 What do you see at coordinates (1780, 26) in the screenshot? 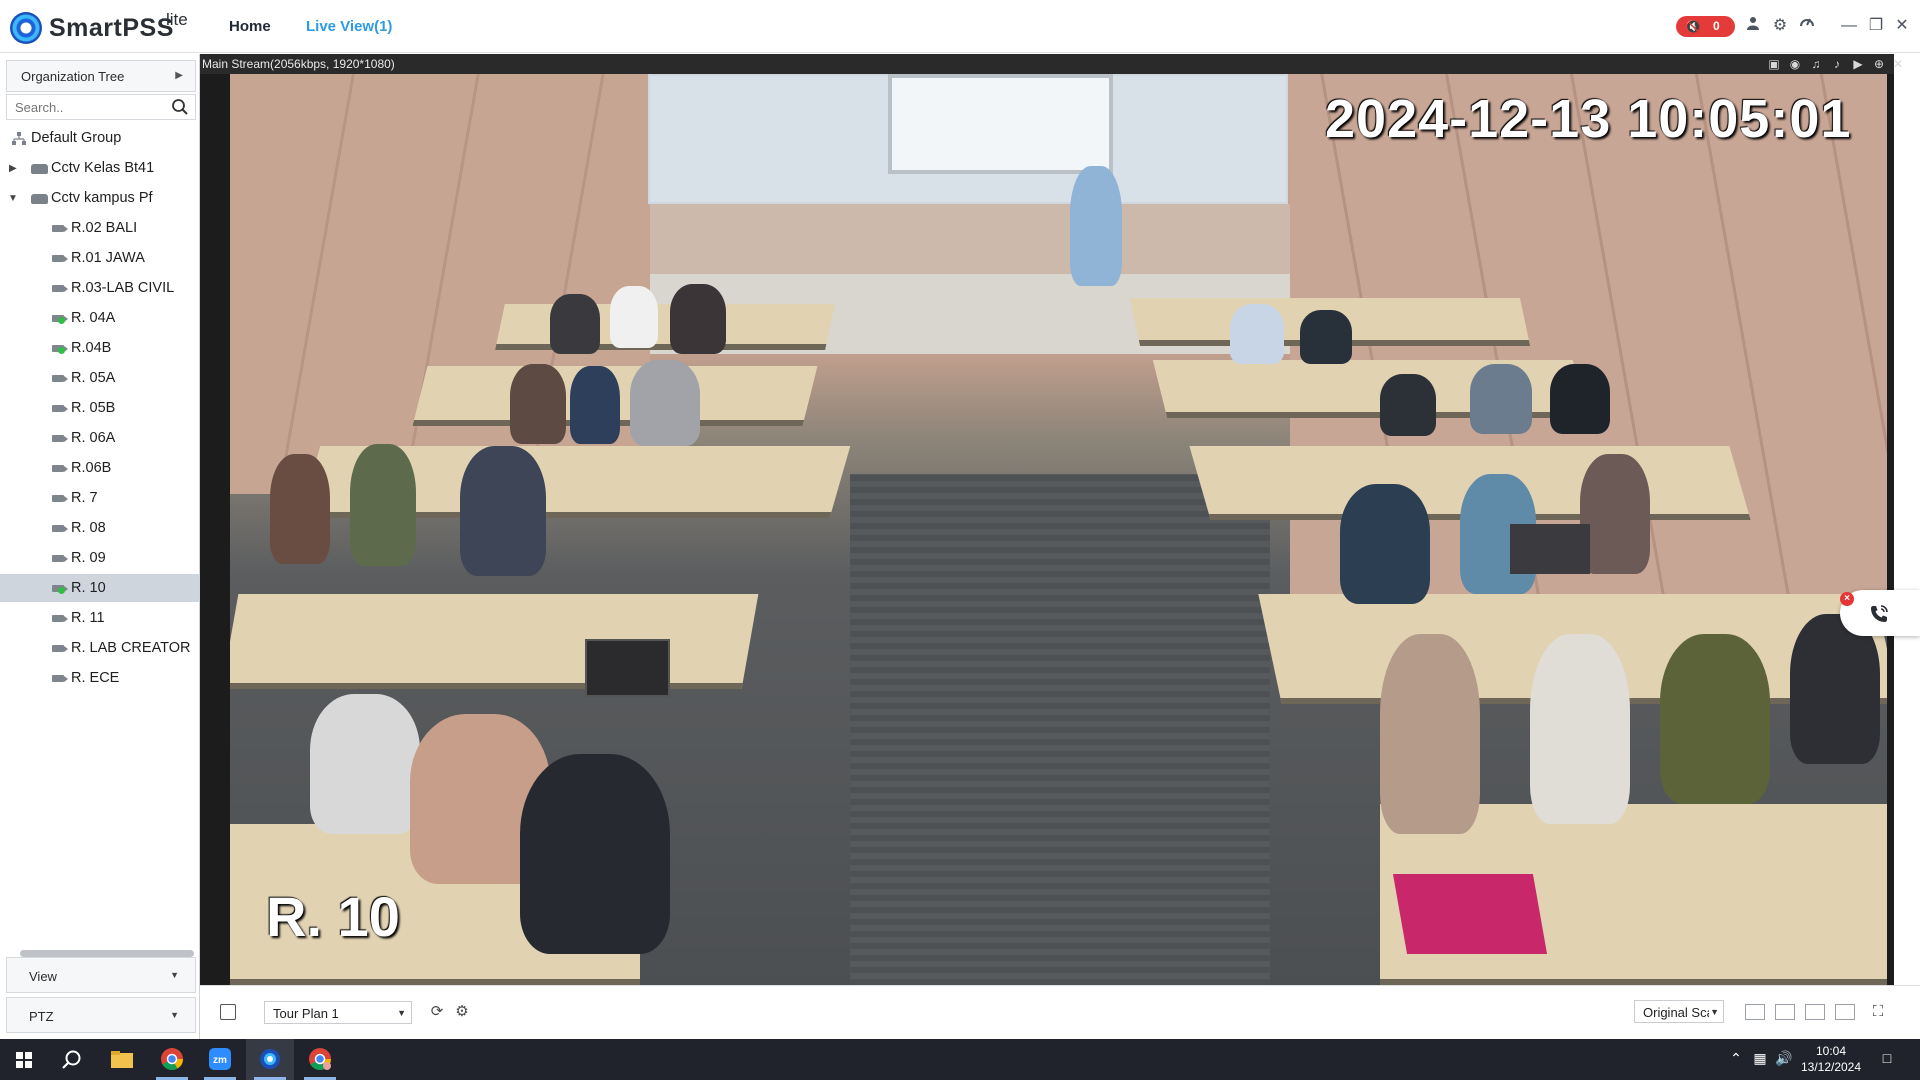
I see `settings-gear-icon: ⚙` at bounding box center [1780, 26].